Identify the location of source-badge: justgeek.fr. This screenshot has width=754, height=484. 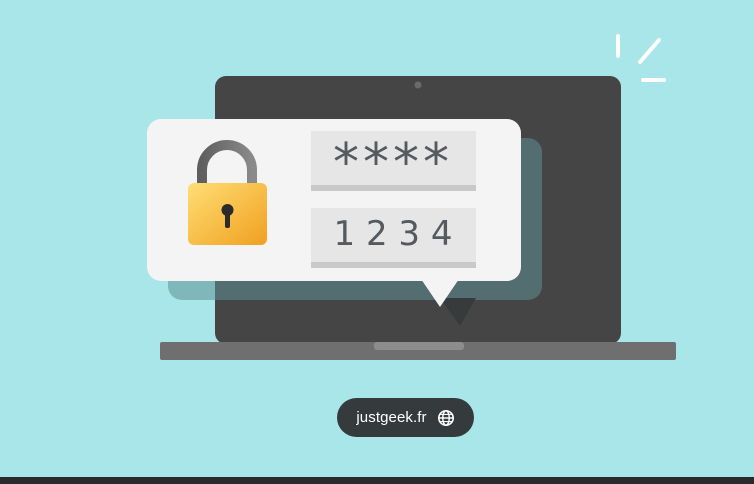
(405, 417).